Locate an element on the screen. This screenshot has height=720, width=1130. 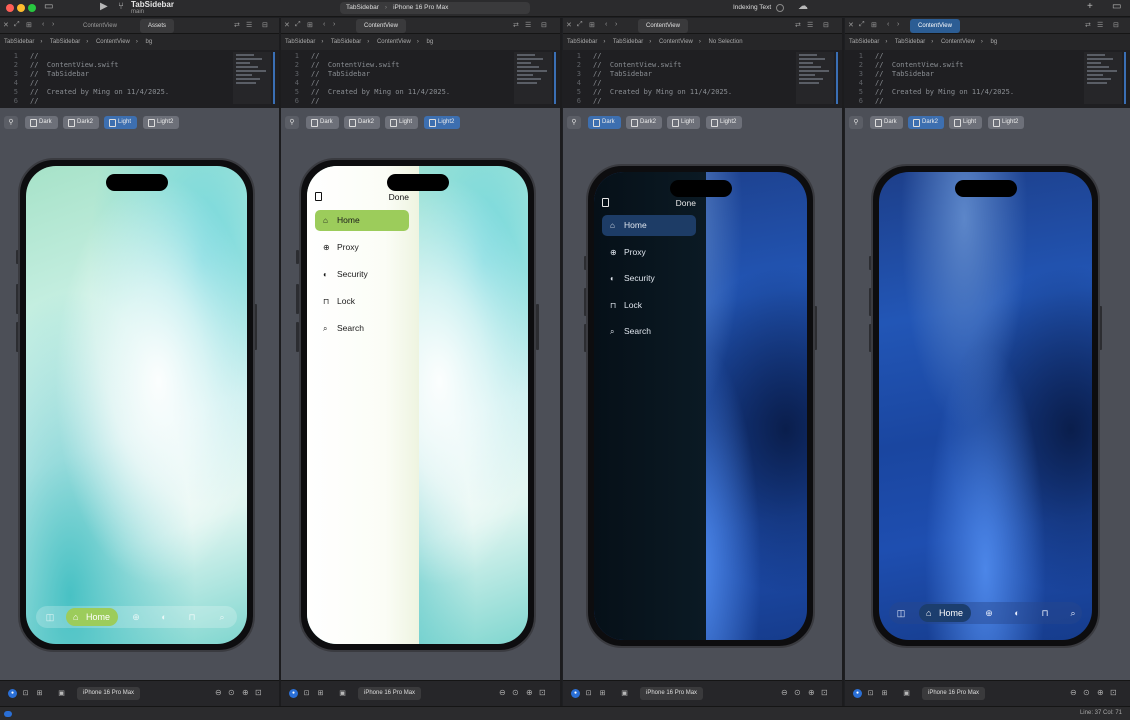
security-icon: ◐ is located at coordinates (164, 617).